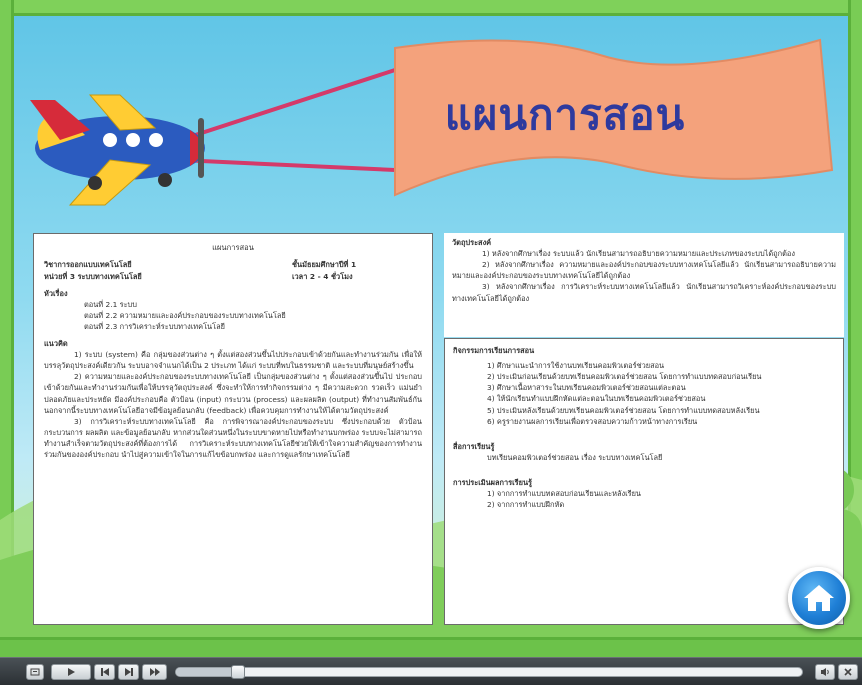 This screenshot has width=862, height=685. Describe the element at coordinates (233, 247) in the screenshot. I see `document-title: แผนการสอน` at that location.